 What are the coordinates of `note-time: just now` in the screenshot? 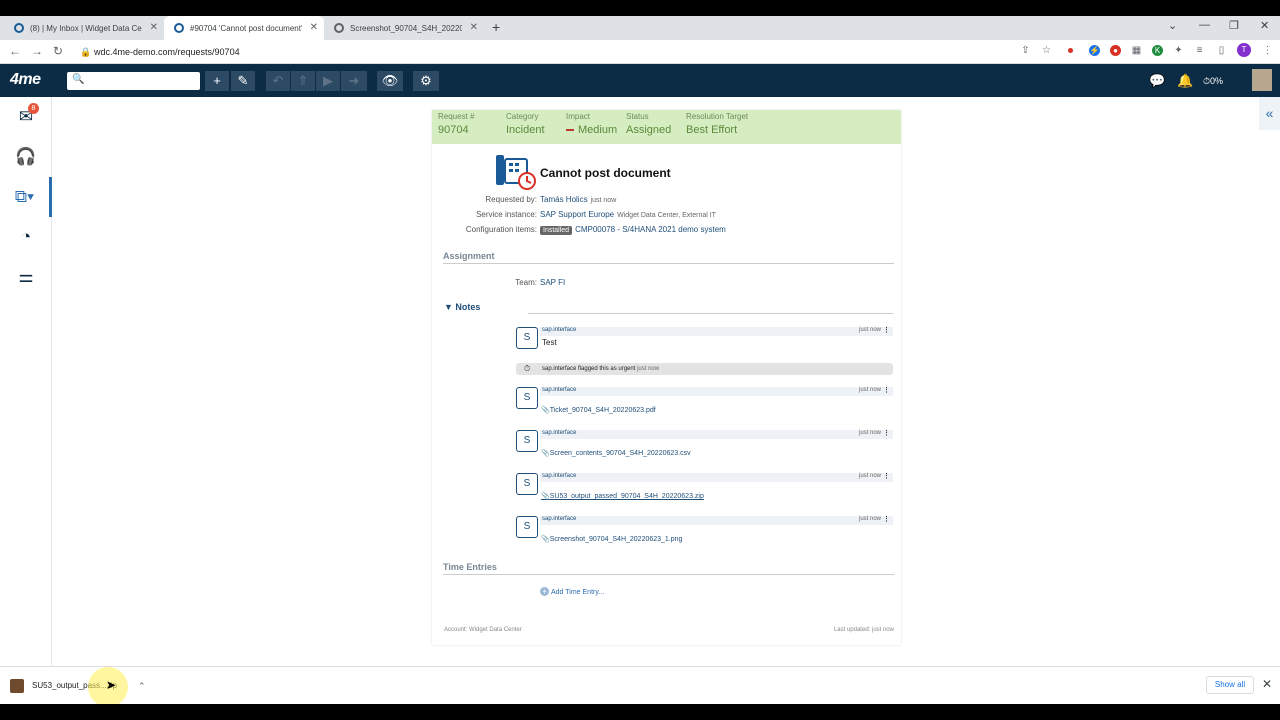 It's located at (869, 330).